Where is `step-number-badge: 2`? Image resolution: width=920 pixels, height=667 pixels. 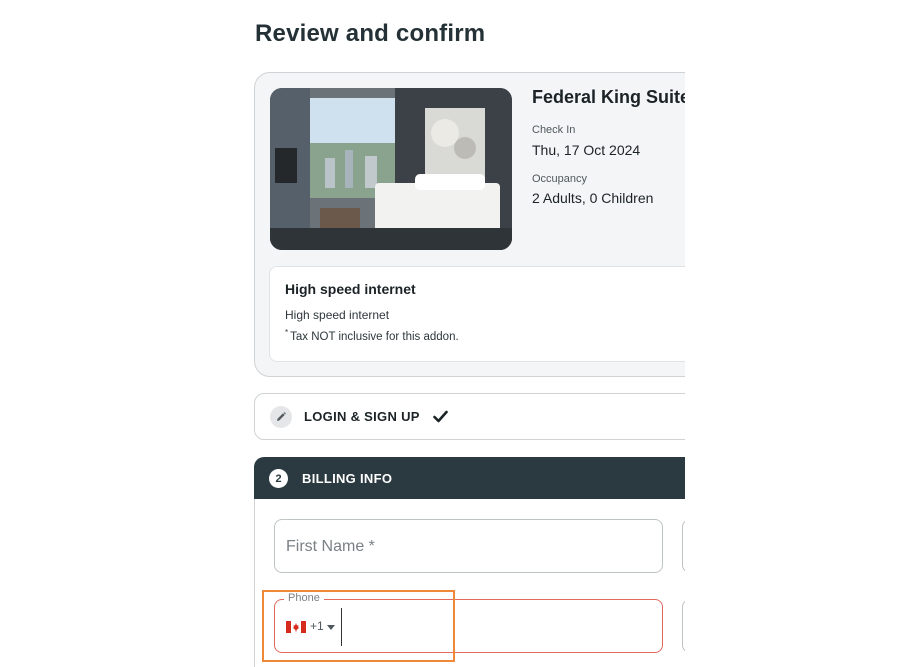
step-number-badge: 2 is located at coordinates (278, 478).